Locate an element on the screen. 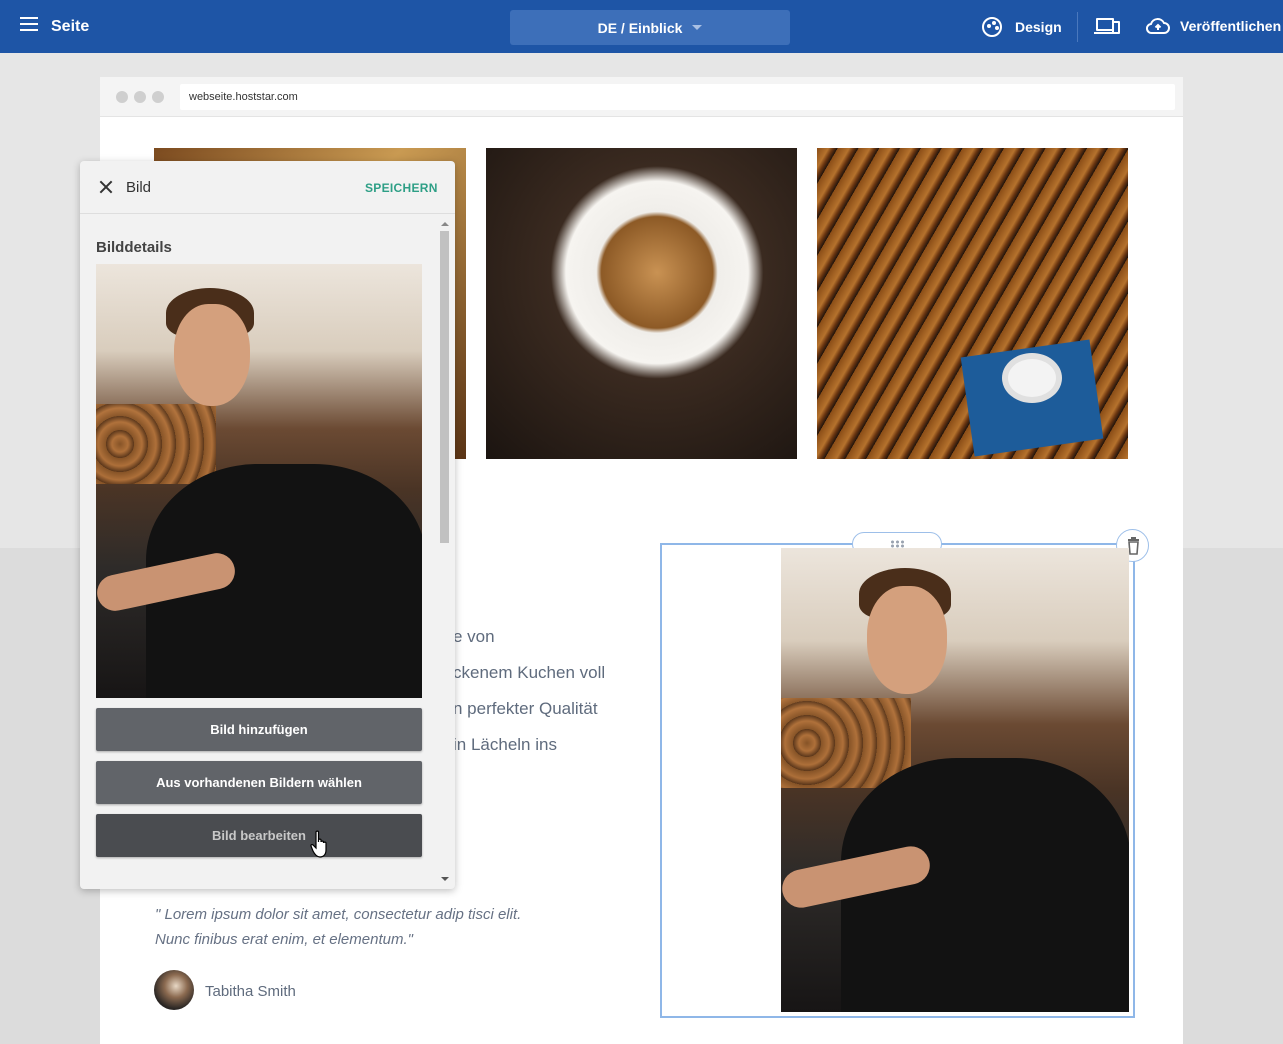 This screenshot has height=1044, width=1283. testimonial-author: Tabitha Smith is located at coordinates (250, 991).